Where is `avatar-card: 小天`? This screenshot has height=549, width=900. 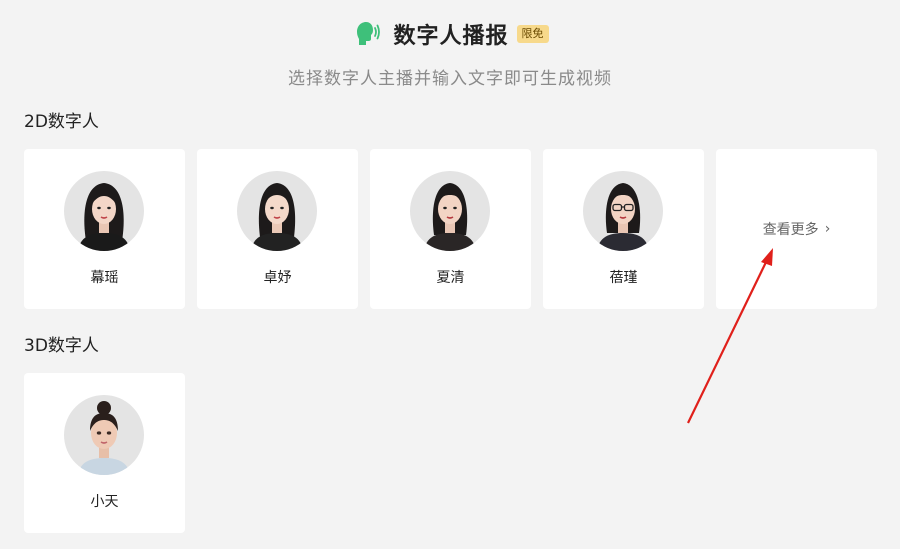
avatar-card: 小天 is located at coordinates (104, 453).